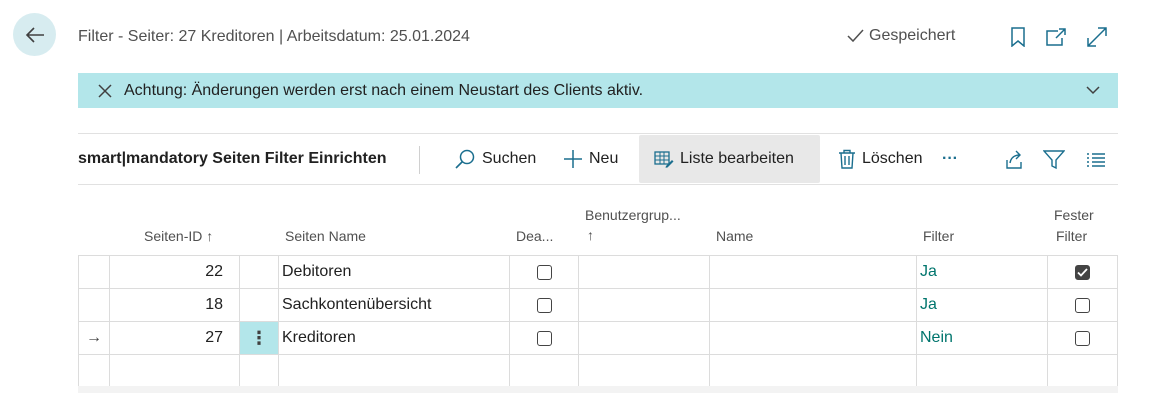  What do you see at coordinates (938, 236) in the screenshot?
I see `column-header-filter: Filter` at bounding box center [938, 236].